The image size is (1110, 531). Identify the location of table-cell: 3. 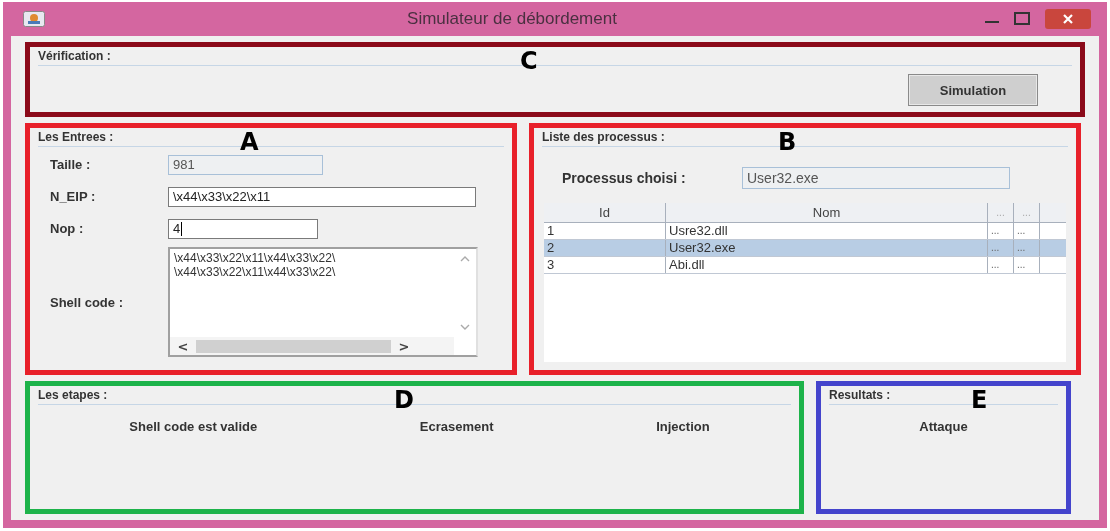
(605, 265).